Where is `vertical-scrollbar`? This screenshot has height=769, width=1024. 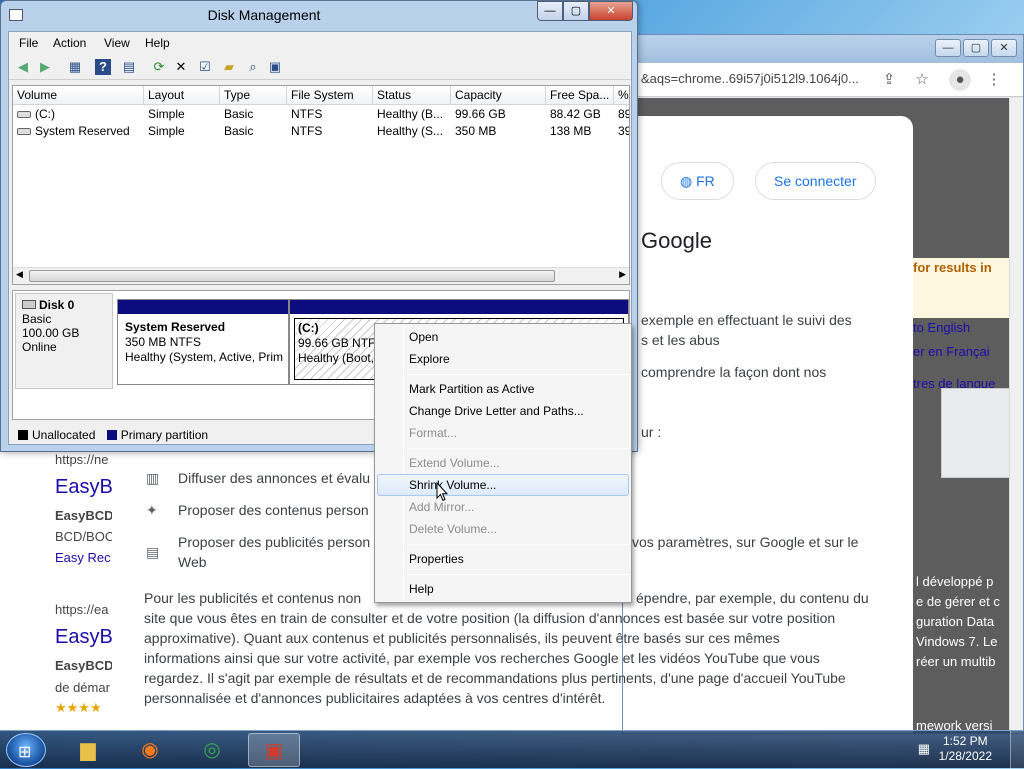
vertical-scrollbar is located at coordinates (1016, 415).